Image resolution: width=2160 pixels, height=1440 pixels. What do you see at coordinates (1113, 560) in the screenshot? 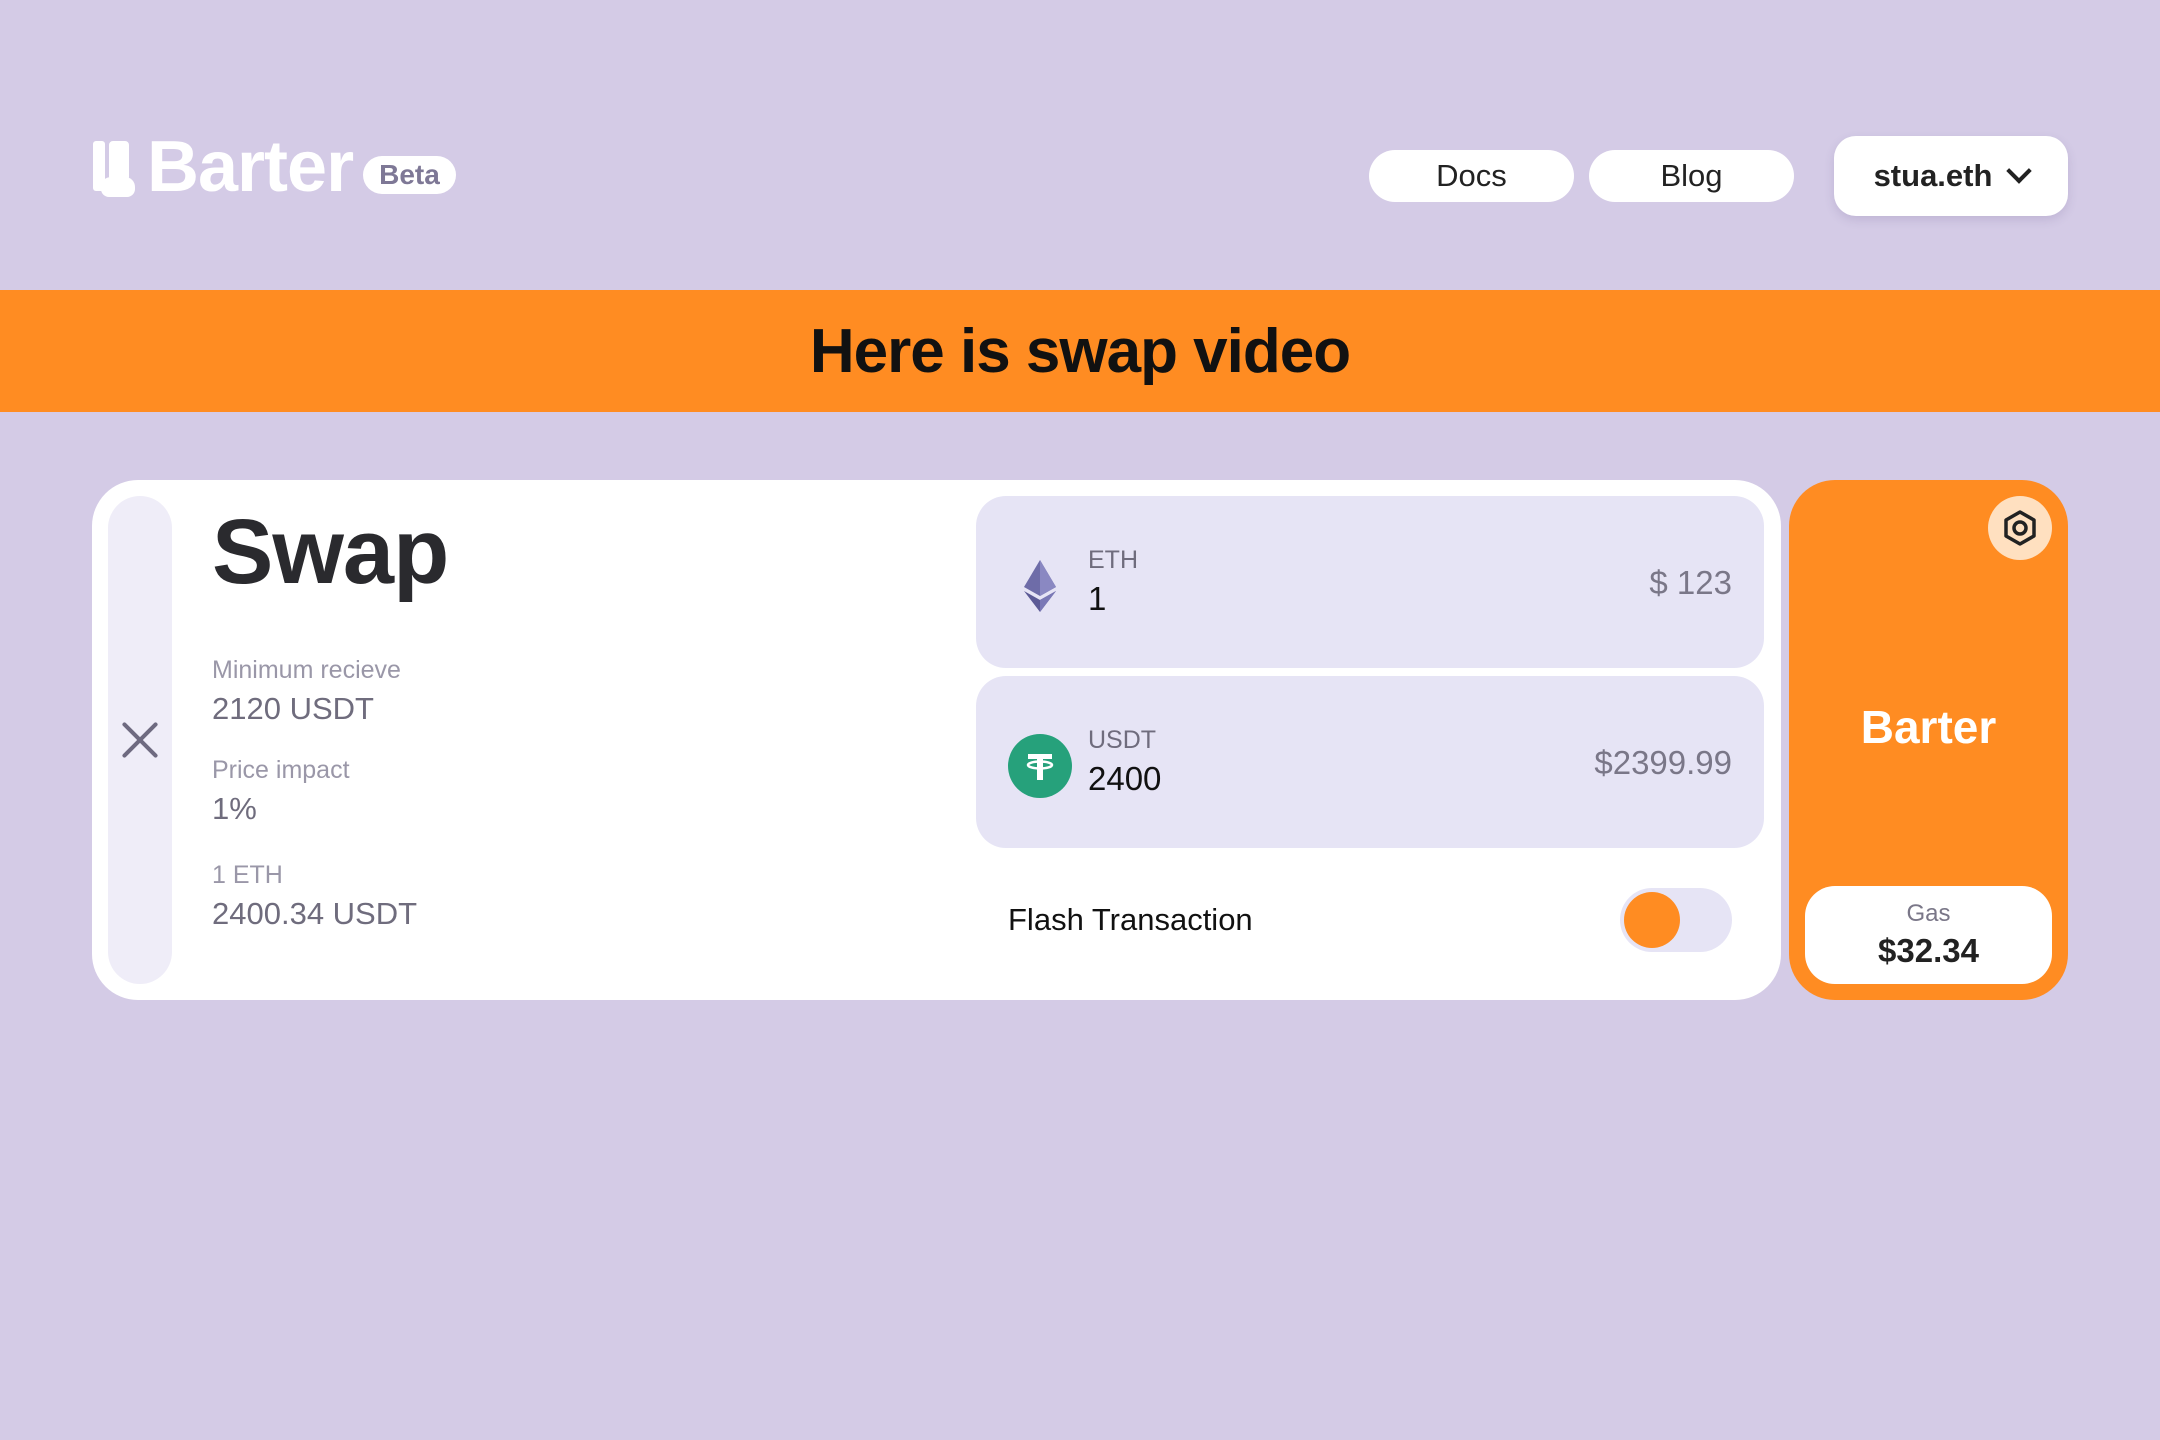
I see `token-symbol: ETH` at bounding box center [1113, 560].